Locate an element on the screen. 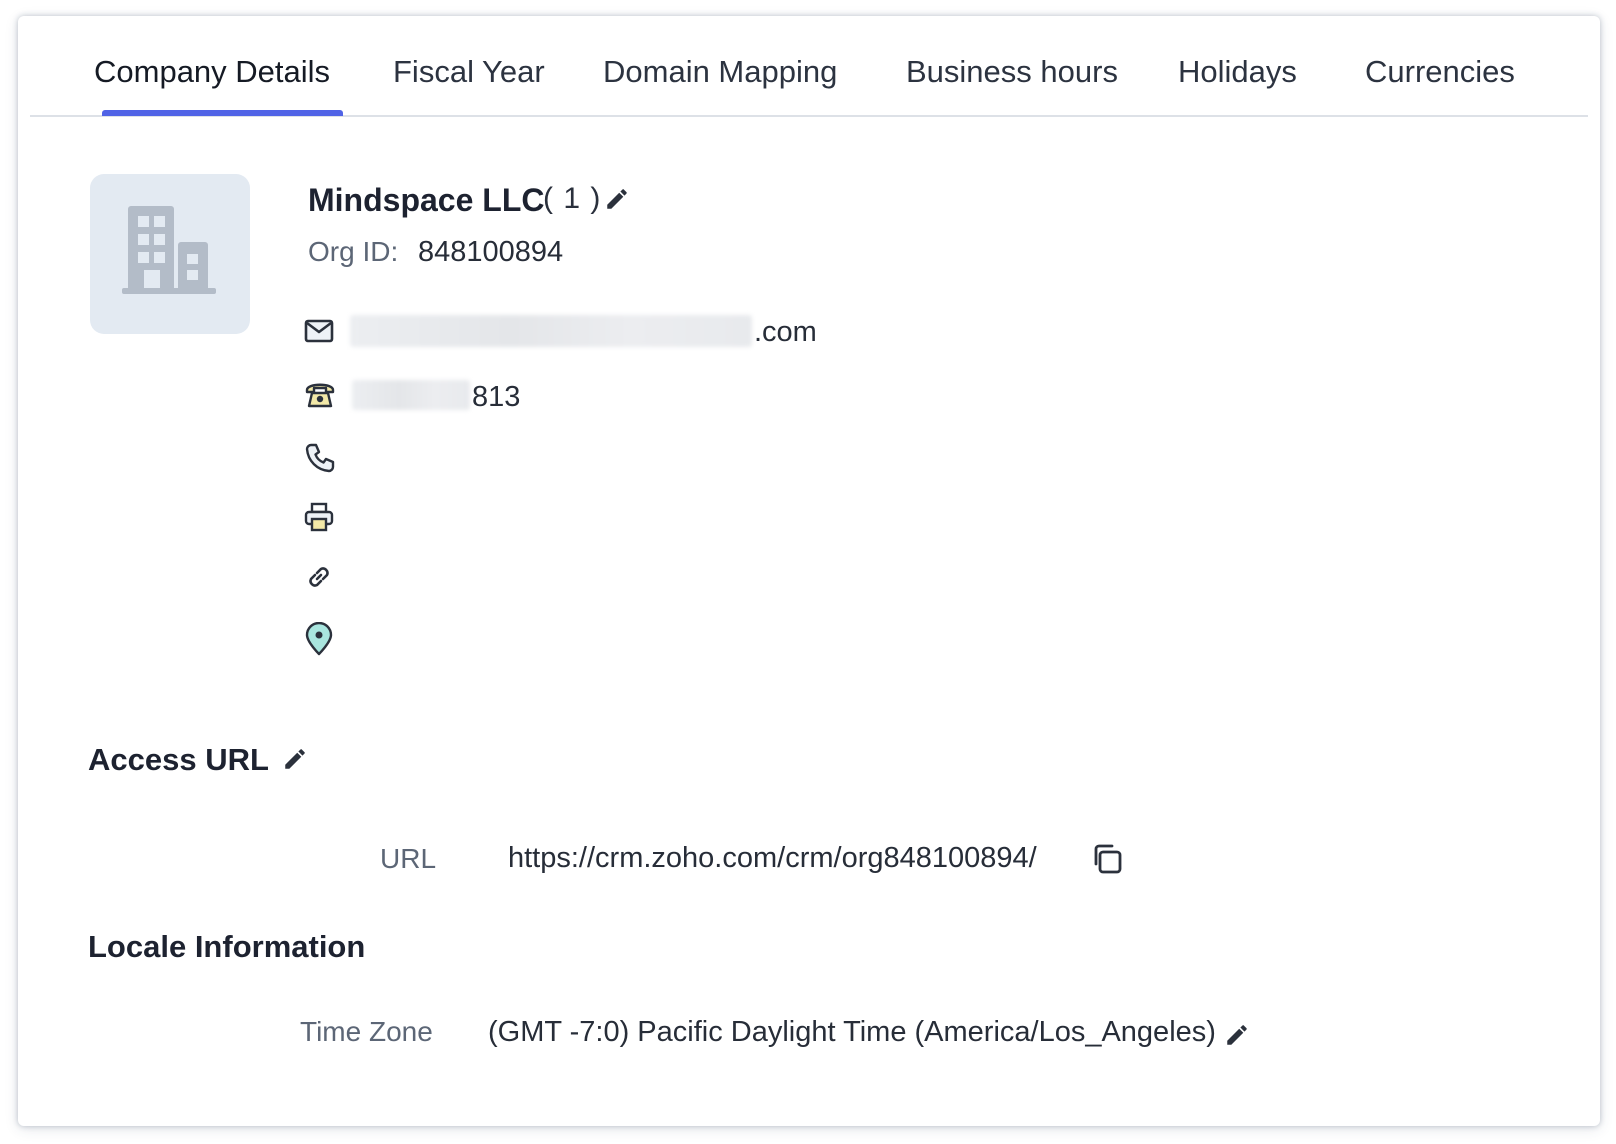 Image resolution: width=1616 pixels, height=1144 pixels. email-redacted is located at coordinates (551, 331).